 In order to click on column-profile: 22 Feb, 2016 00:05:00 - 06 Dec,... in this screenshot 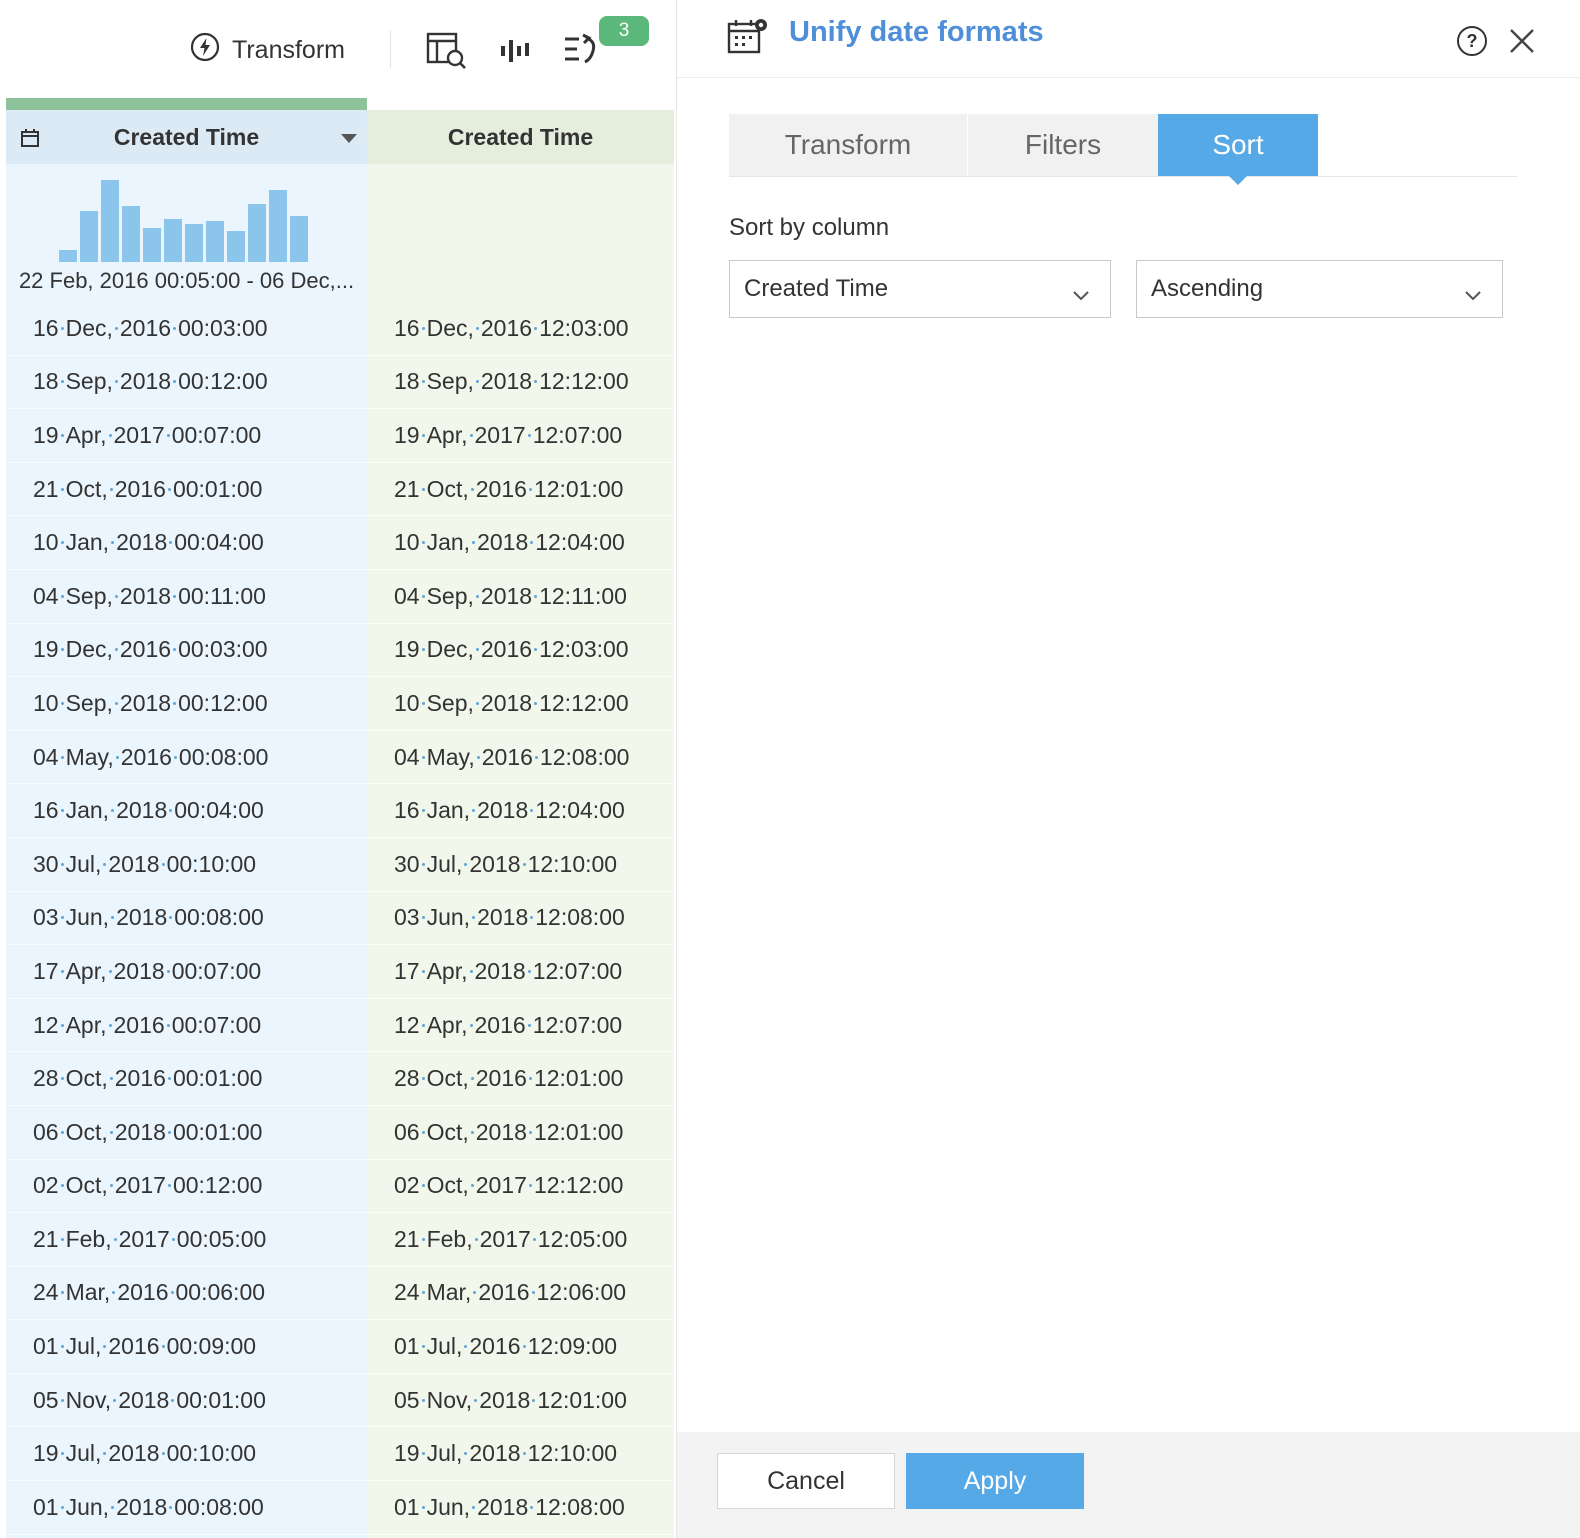, I will do `click(186, 233)`.